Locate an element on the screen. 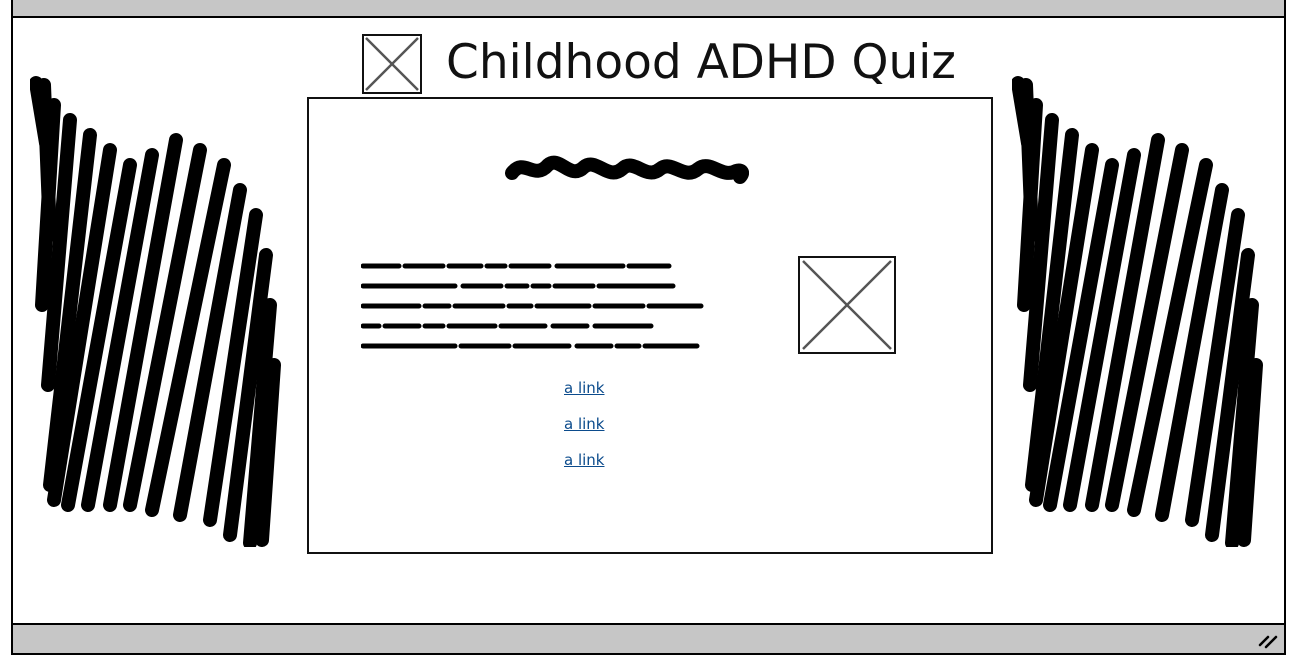  resize-grip-icon is located at coordinates (1267, 640).